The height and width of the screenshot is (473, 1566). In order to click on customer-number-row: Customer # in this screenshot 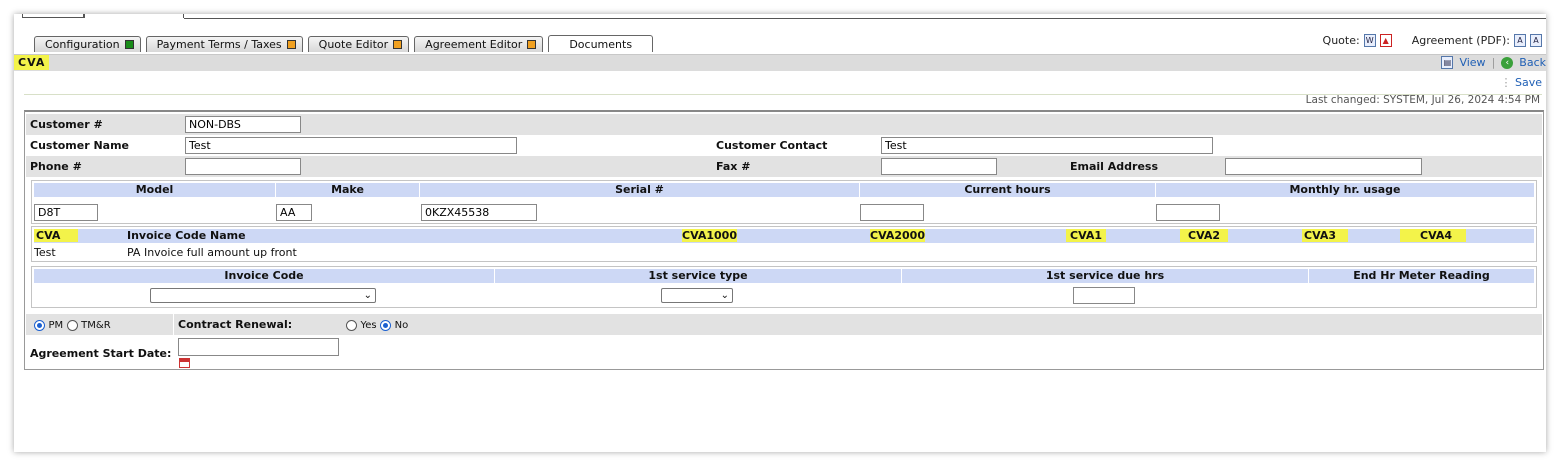, I will do `click(784, 124)`.